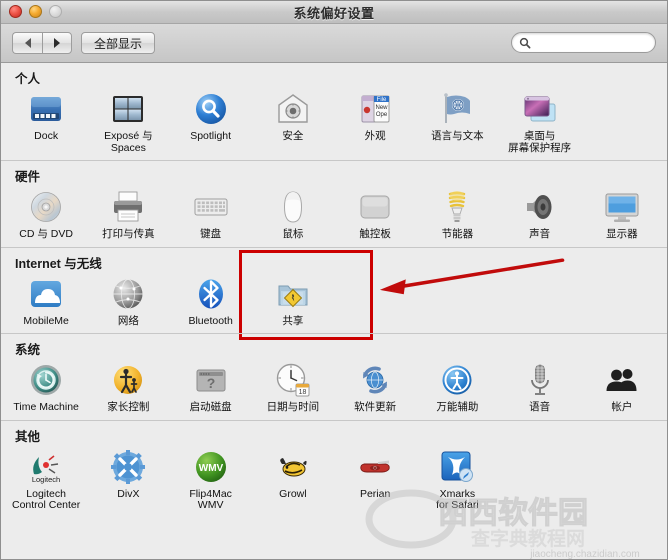  I want to click on bluetooth-icon, so click(211, 294).